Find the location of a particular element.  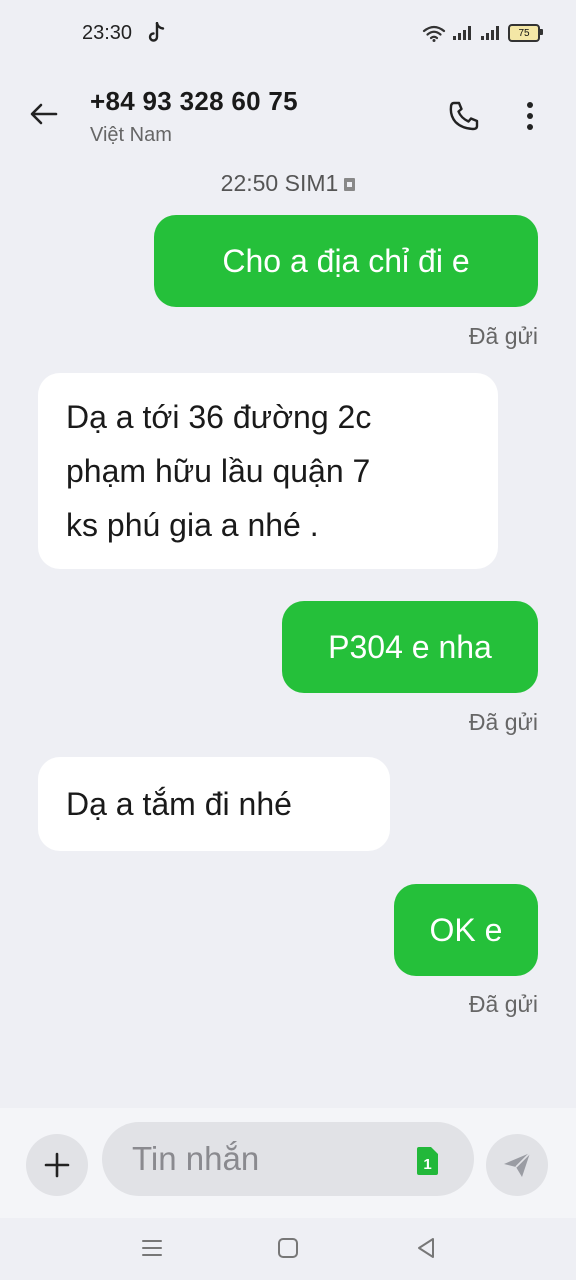

message-text: OK e is located at coordinates (466, 930).